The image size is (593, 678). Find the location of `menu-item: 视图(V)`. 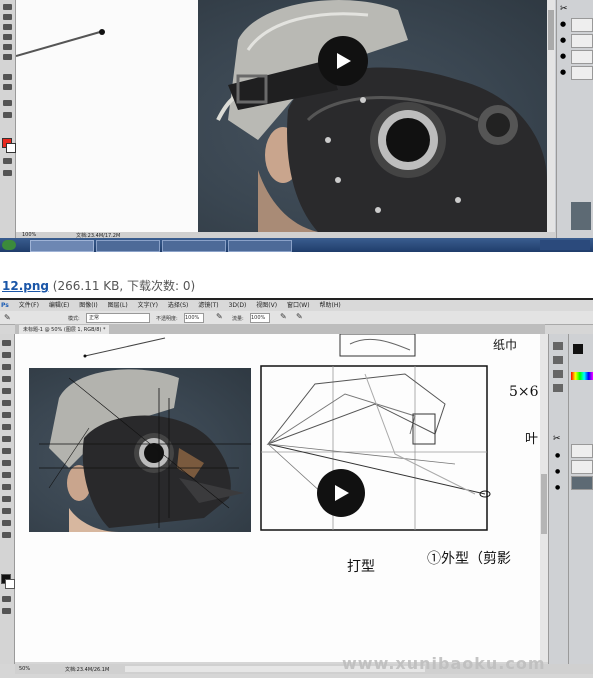

menu-item: 视图(V) is located at coordinates (266, 305).